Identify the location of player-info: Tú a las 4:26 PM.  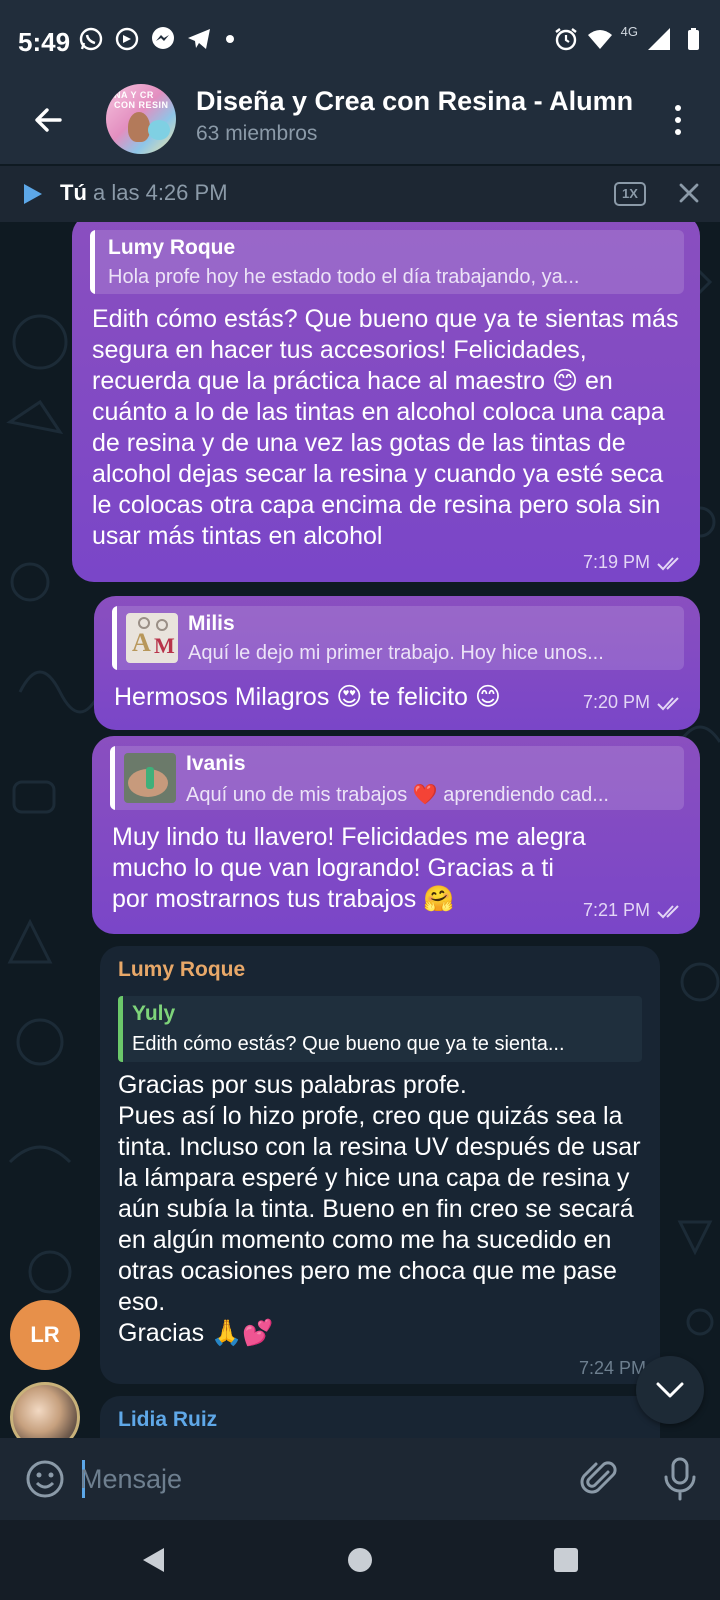
(144, 193).